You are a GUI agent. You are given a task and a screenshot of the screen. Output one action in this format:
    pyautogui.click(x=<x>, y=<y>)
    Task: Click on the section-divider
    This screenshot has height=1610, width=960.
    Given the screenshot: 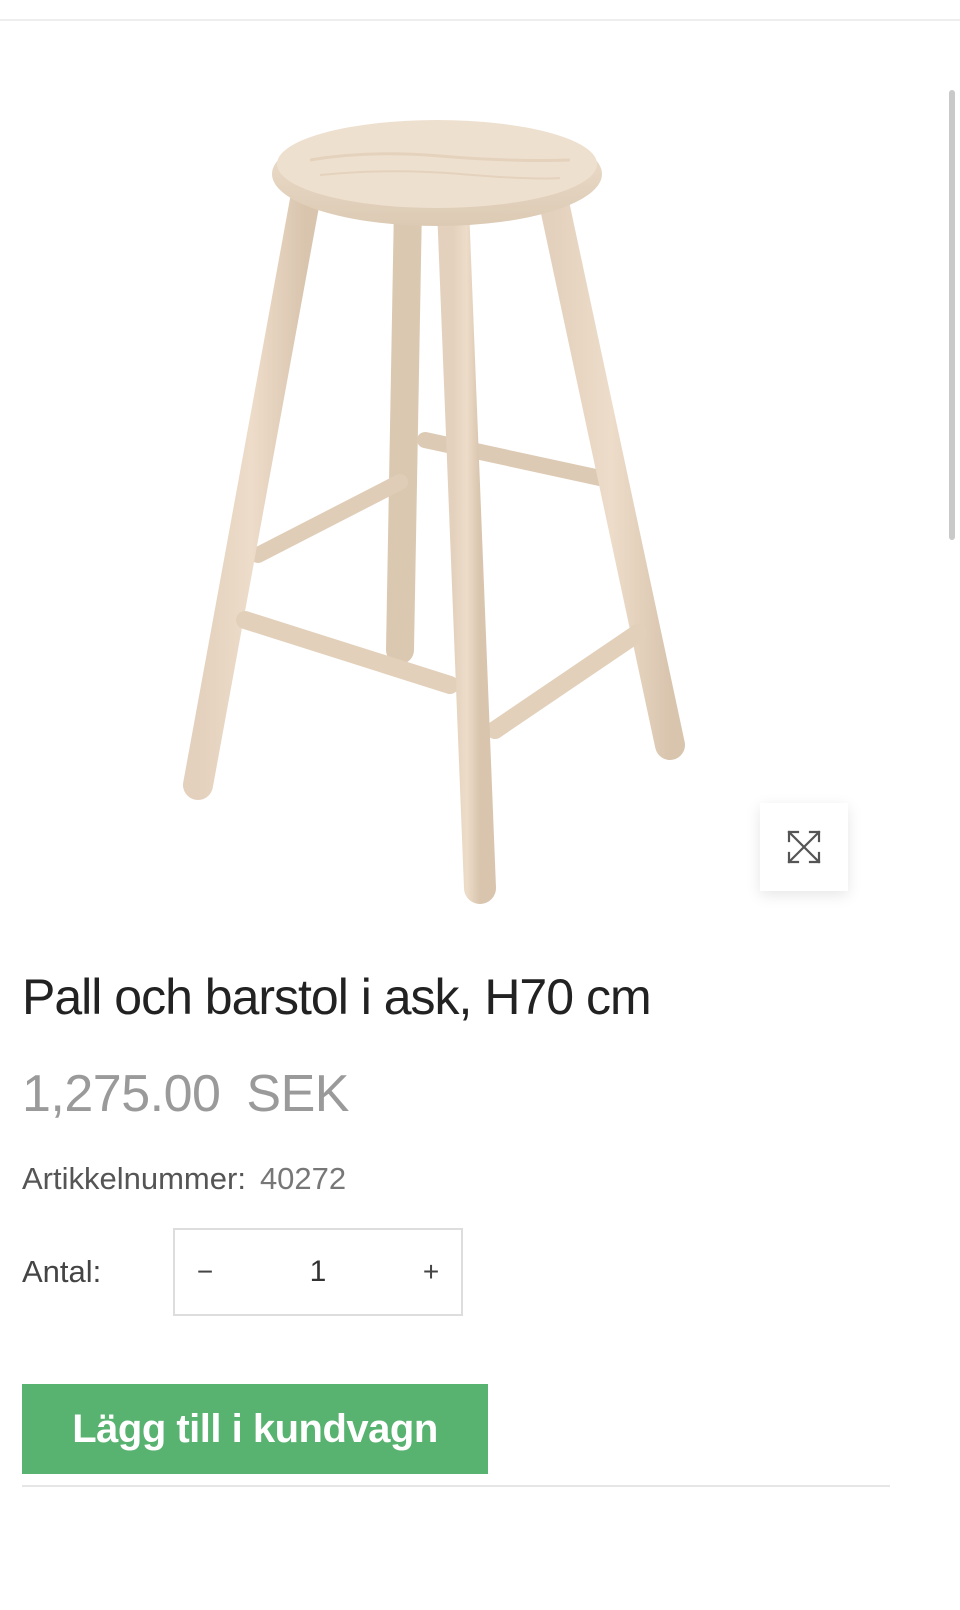 What is the action you would take?
    pyautogui.click(x=456, y=1486)
    